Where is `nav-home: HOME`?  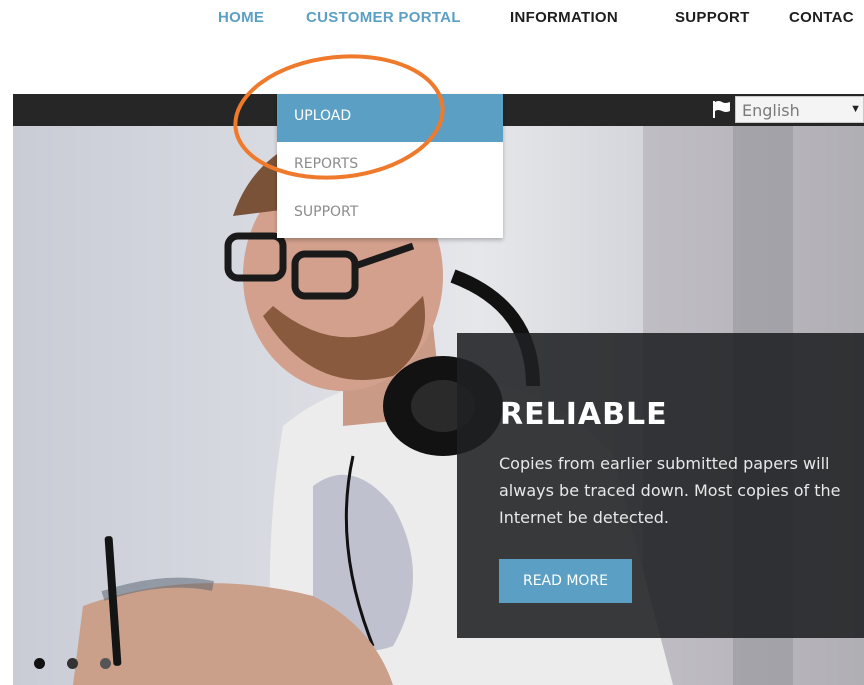
nav-home: HOME is located at coordinates (241, 17).